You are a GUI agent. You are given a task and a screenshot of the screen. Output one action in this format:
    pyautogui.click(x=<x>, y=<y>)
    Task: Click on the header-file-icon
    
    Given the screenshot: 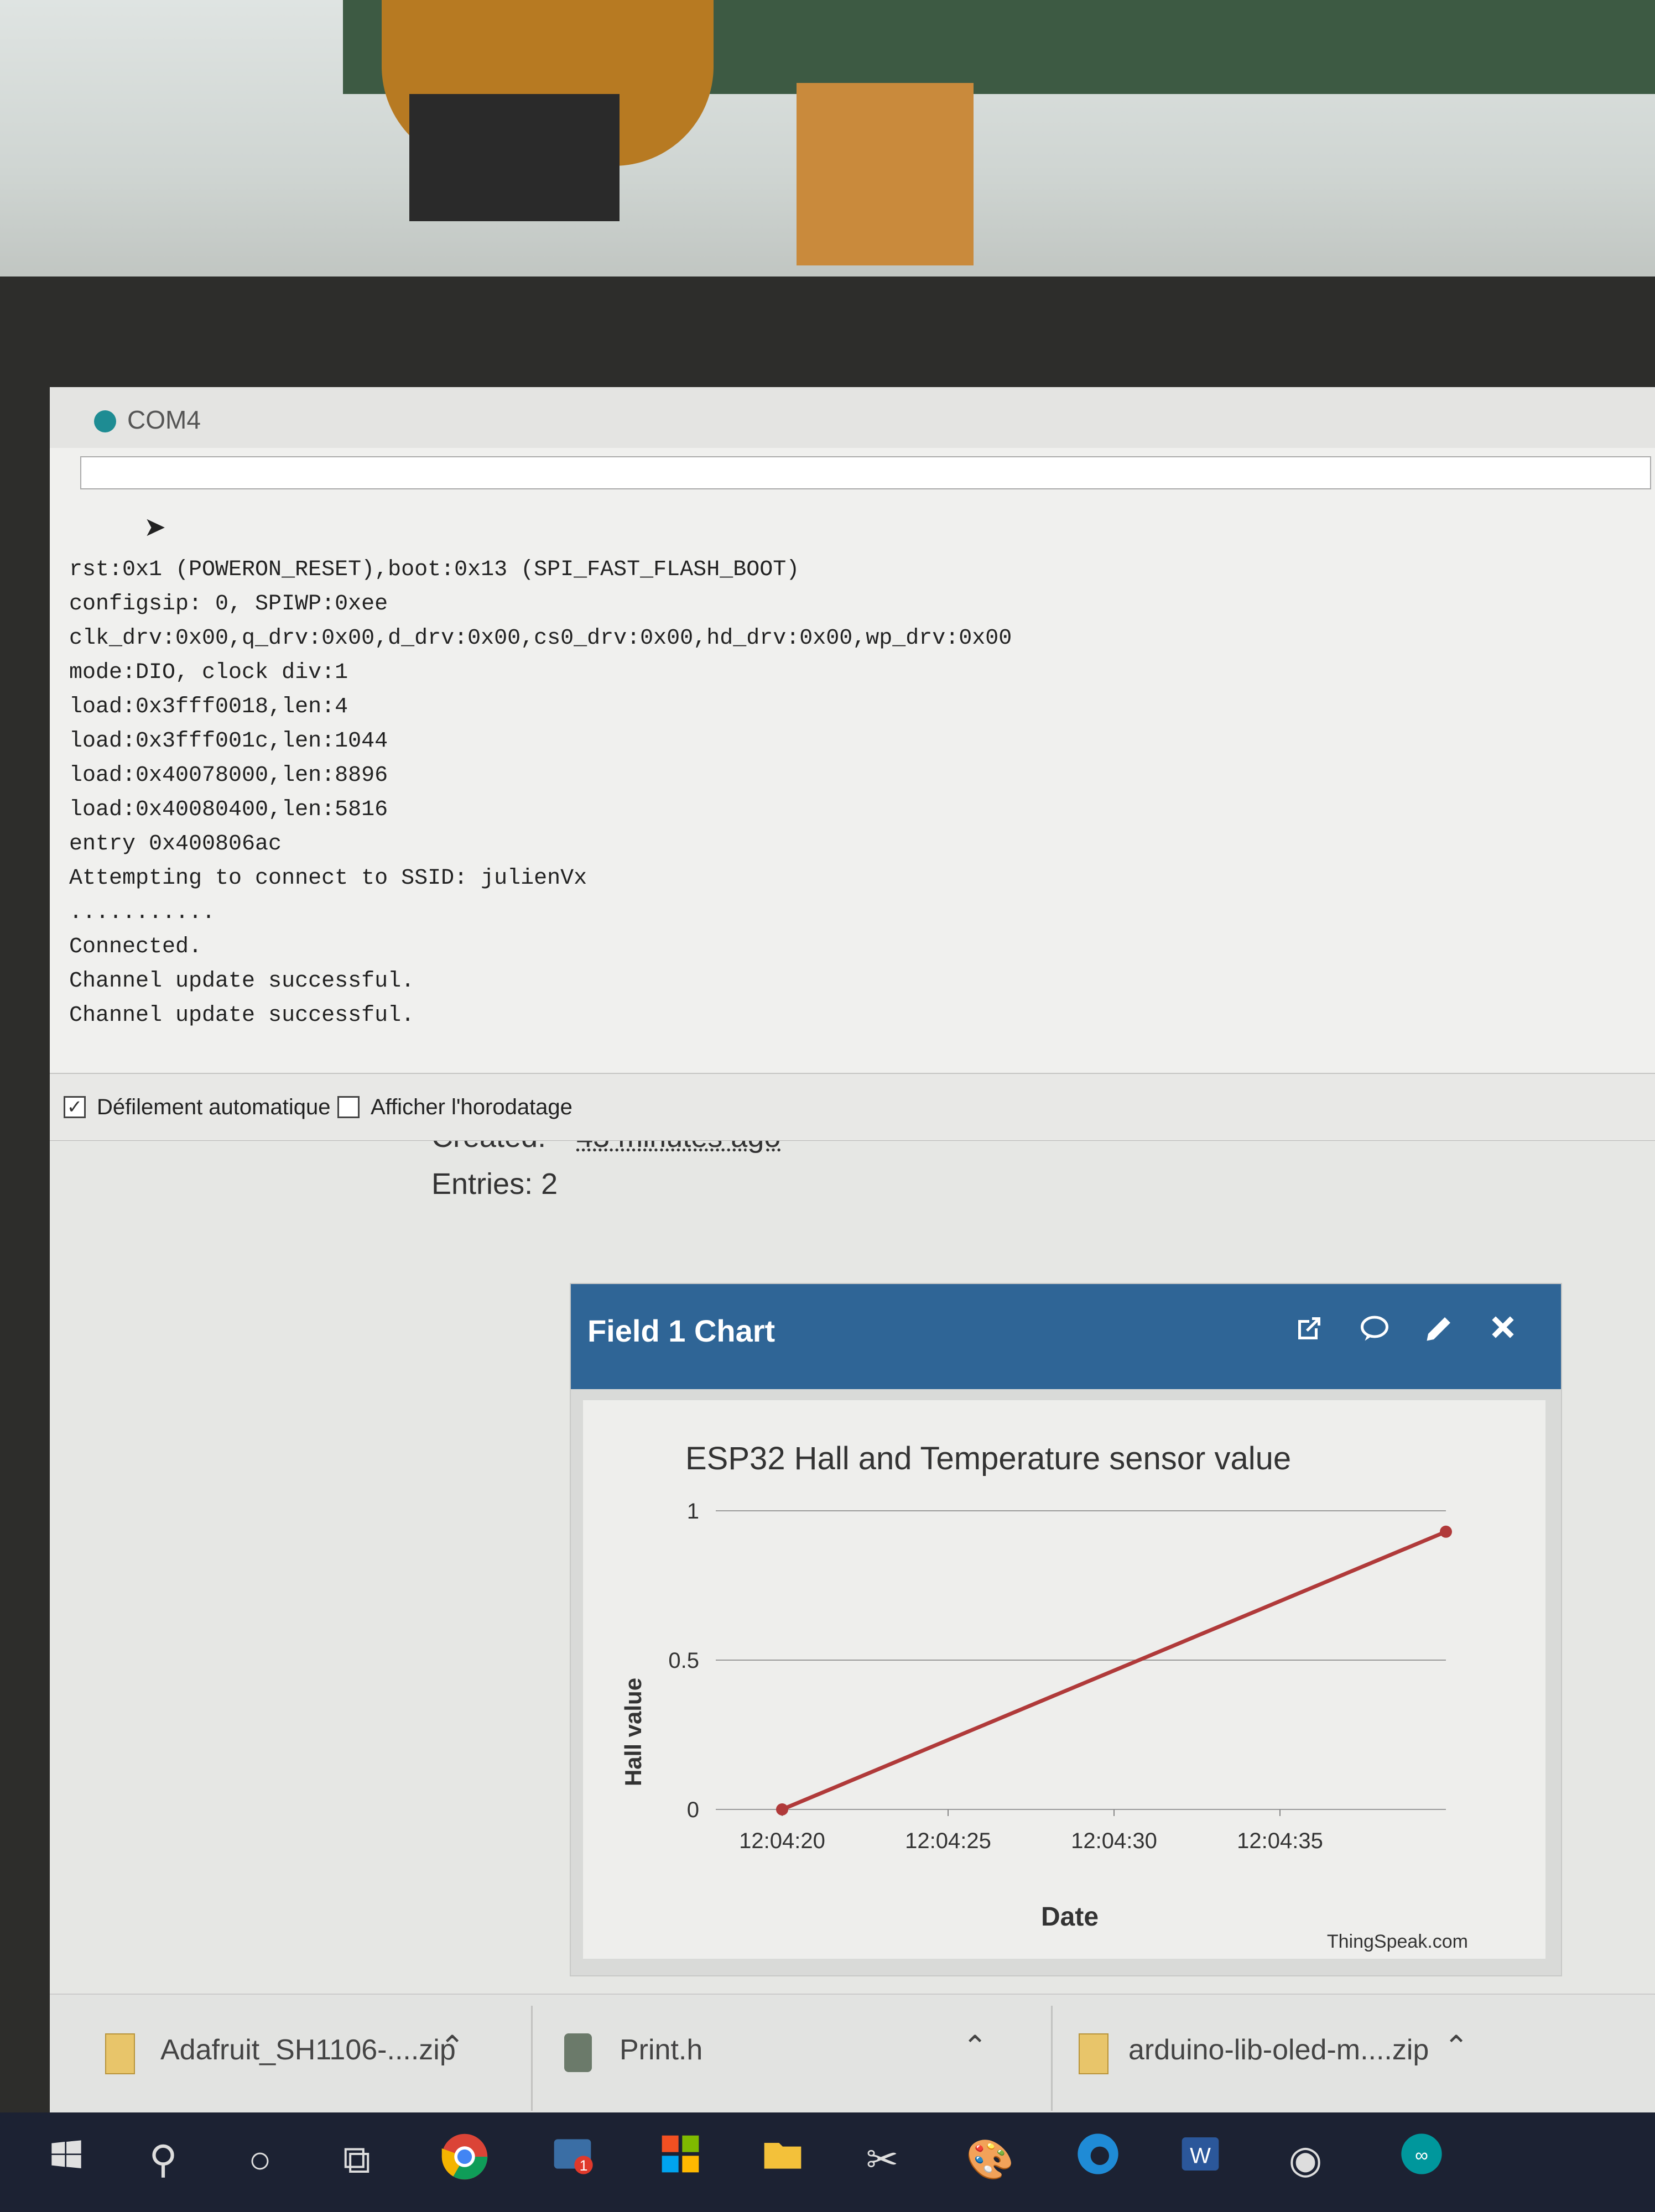 What is the action you would take?
    pyautogui.click(x=578, y=2053)
    